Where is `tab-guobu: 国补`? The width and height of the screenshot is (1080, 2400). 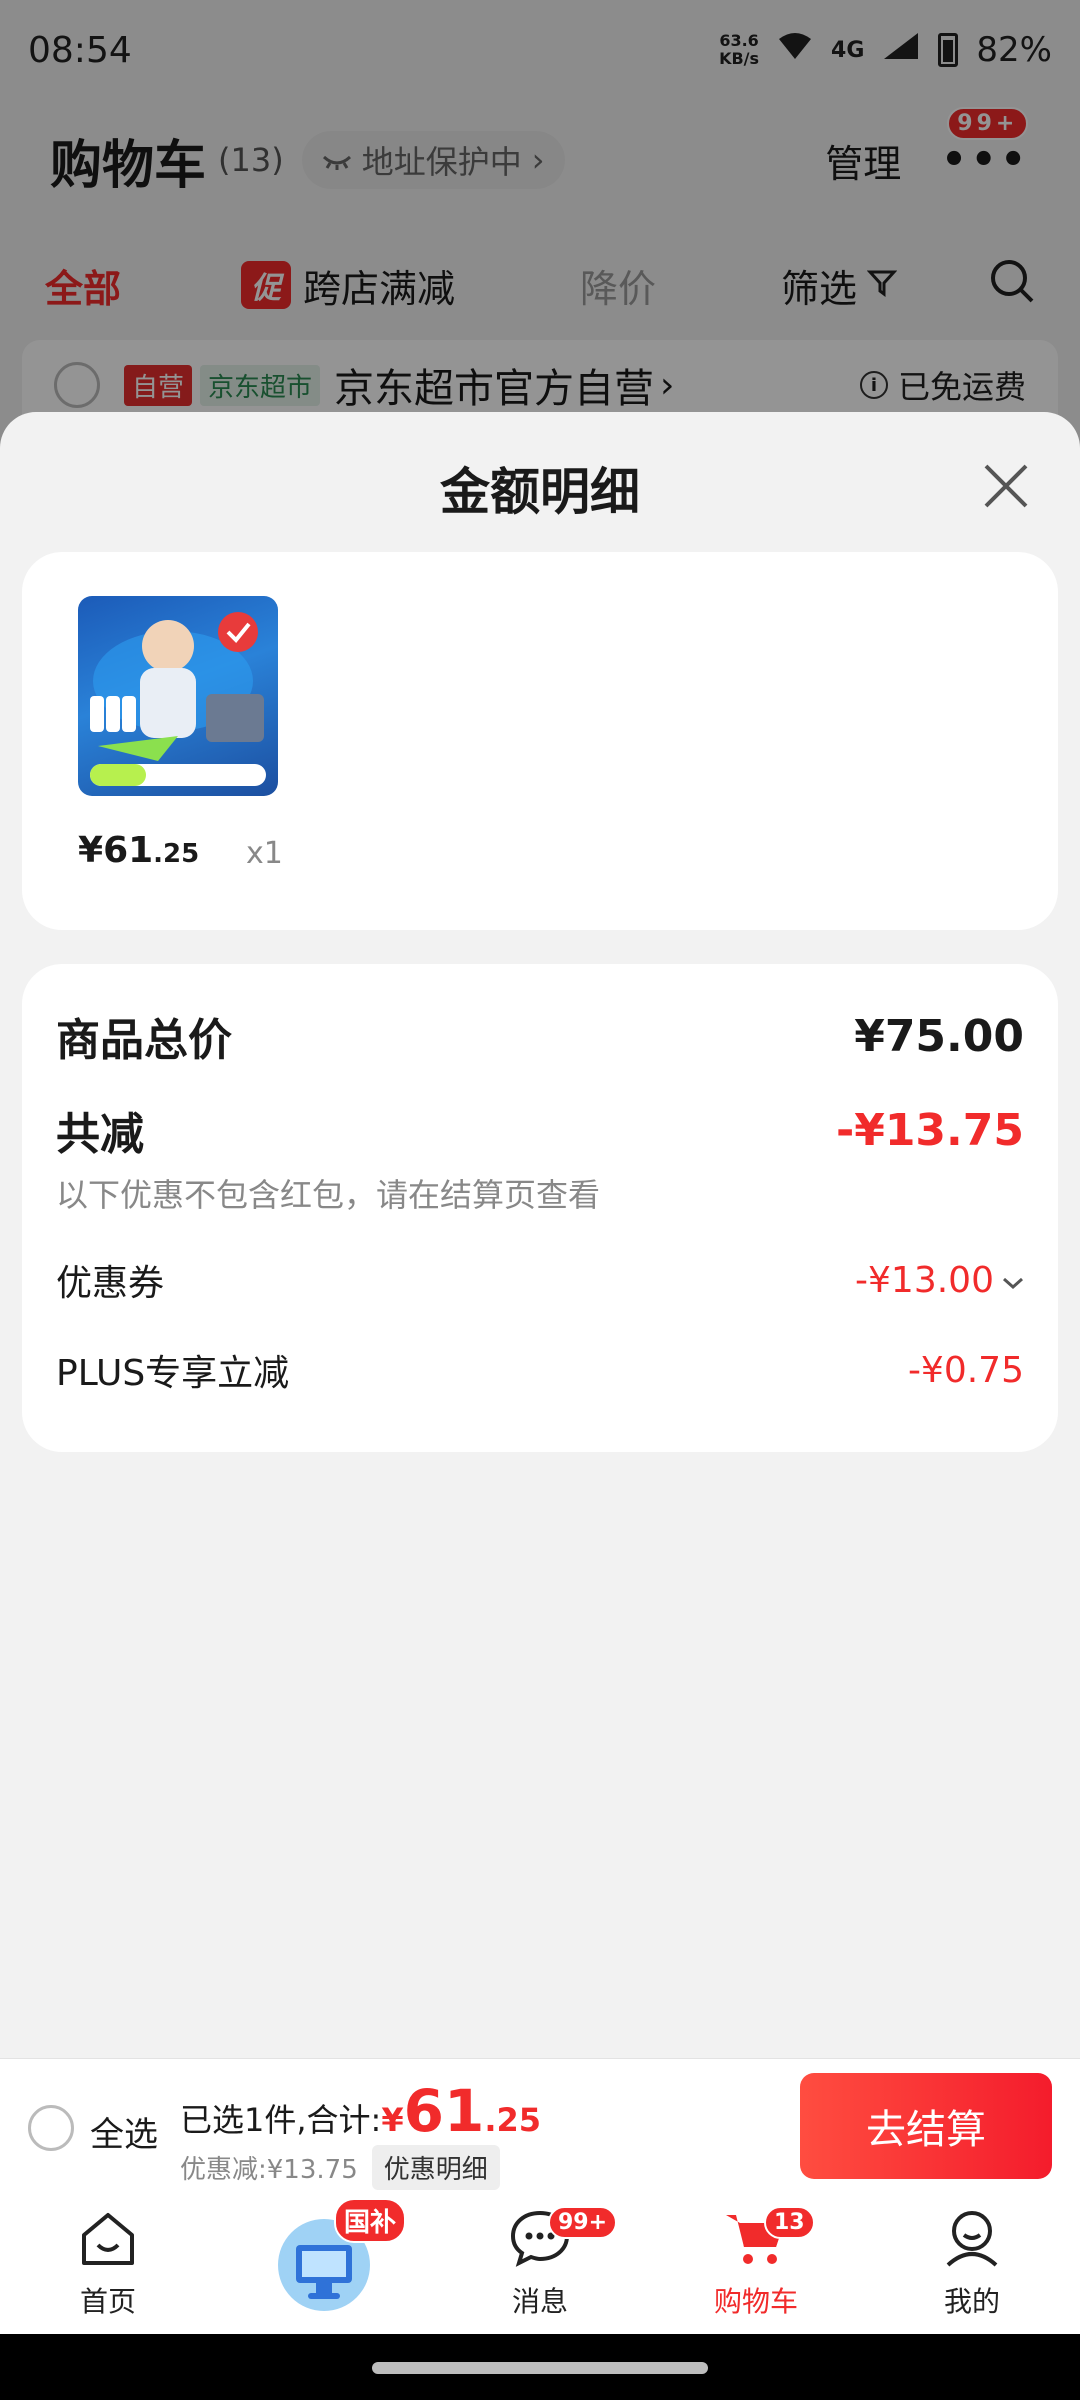 tab-guobu: 国补 is located at coordinates (324, 2264).